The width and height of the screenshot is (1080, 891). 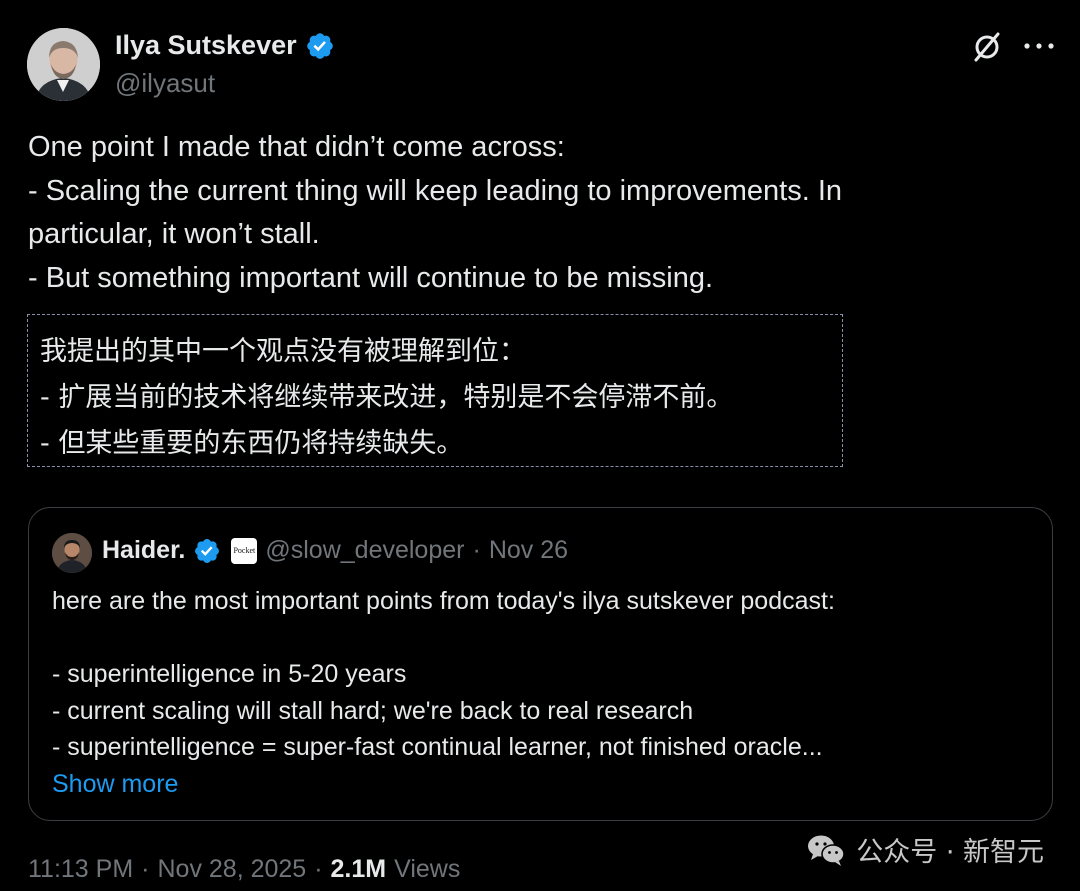 I want to click on quoted-author-name: Haider., so click(x=143, y=550).